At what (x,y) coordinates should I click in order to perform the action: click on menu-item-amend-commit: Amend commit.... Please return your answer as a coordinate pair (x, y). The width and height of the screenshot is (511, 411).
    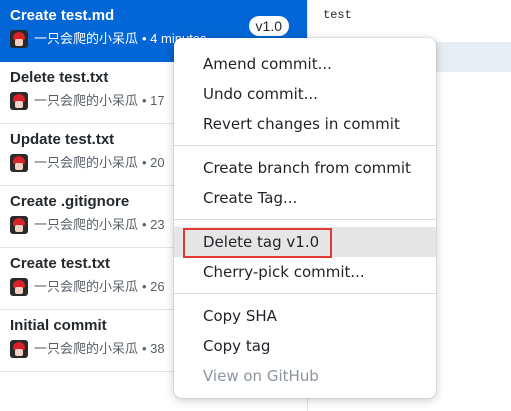
    Looking at the image, I should click on (305, 64).